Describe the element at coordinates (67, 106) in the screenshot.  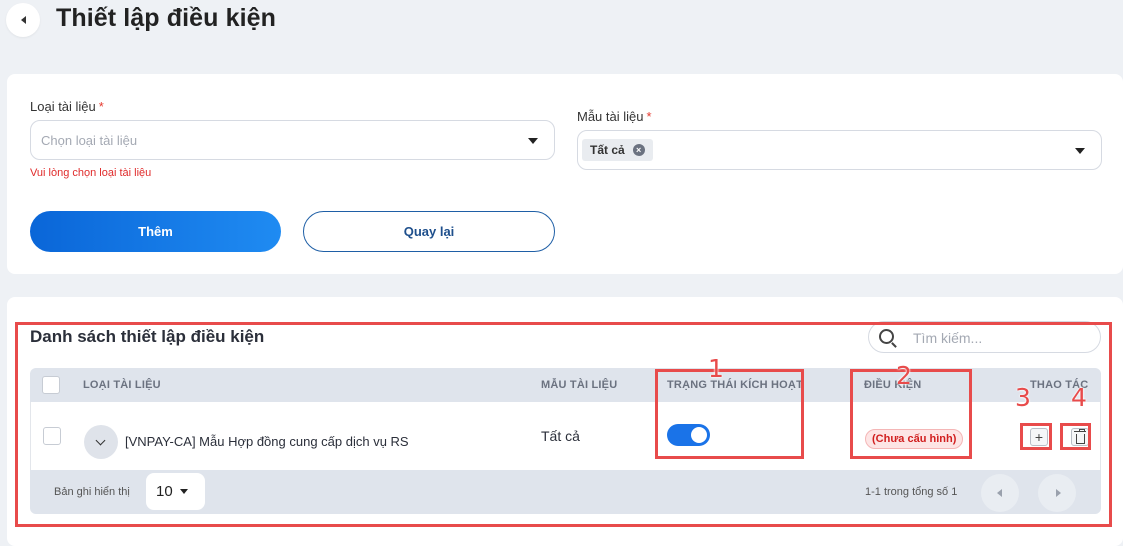
I see `doc-type-label: Loại tài liệu *` at that location.